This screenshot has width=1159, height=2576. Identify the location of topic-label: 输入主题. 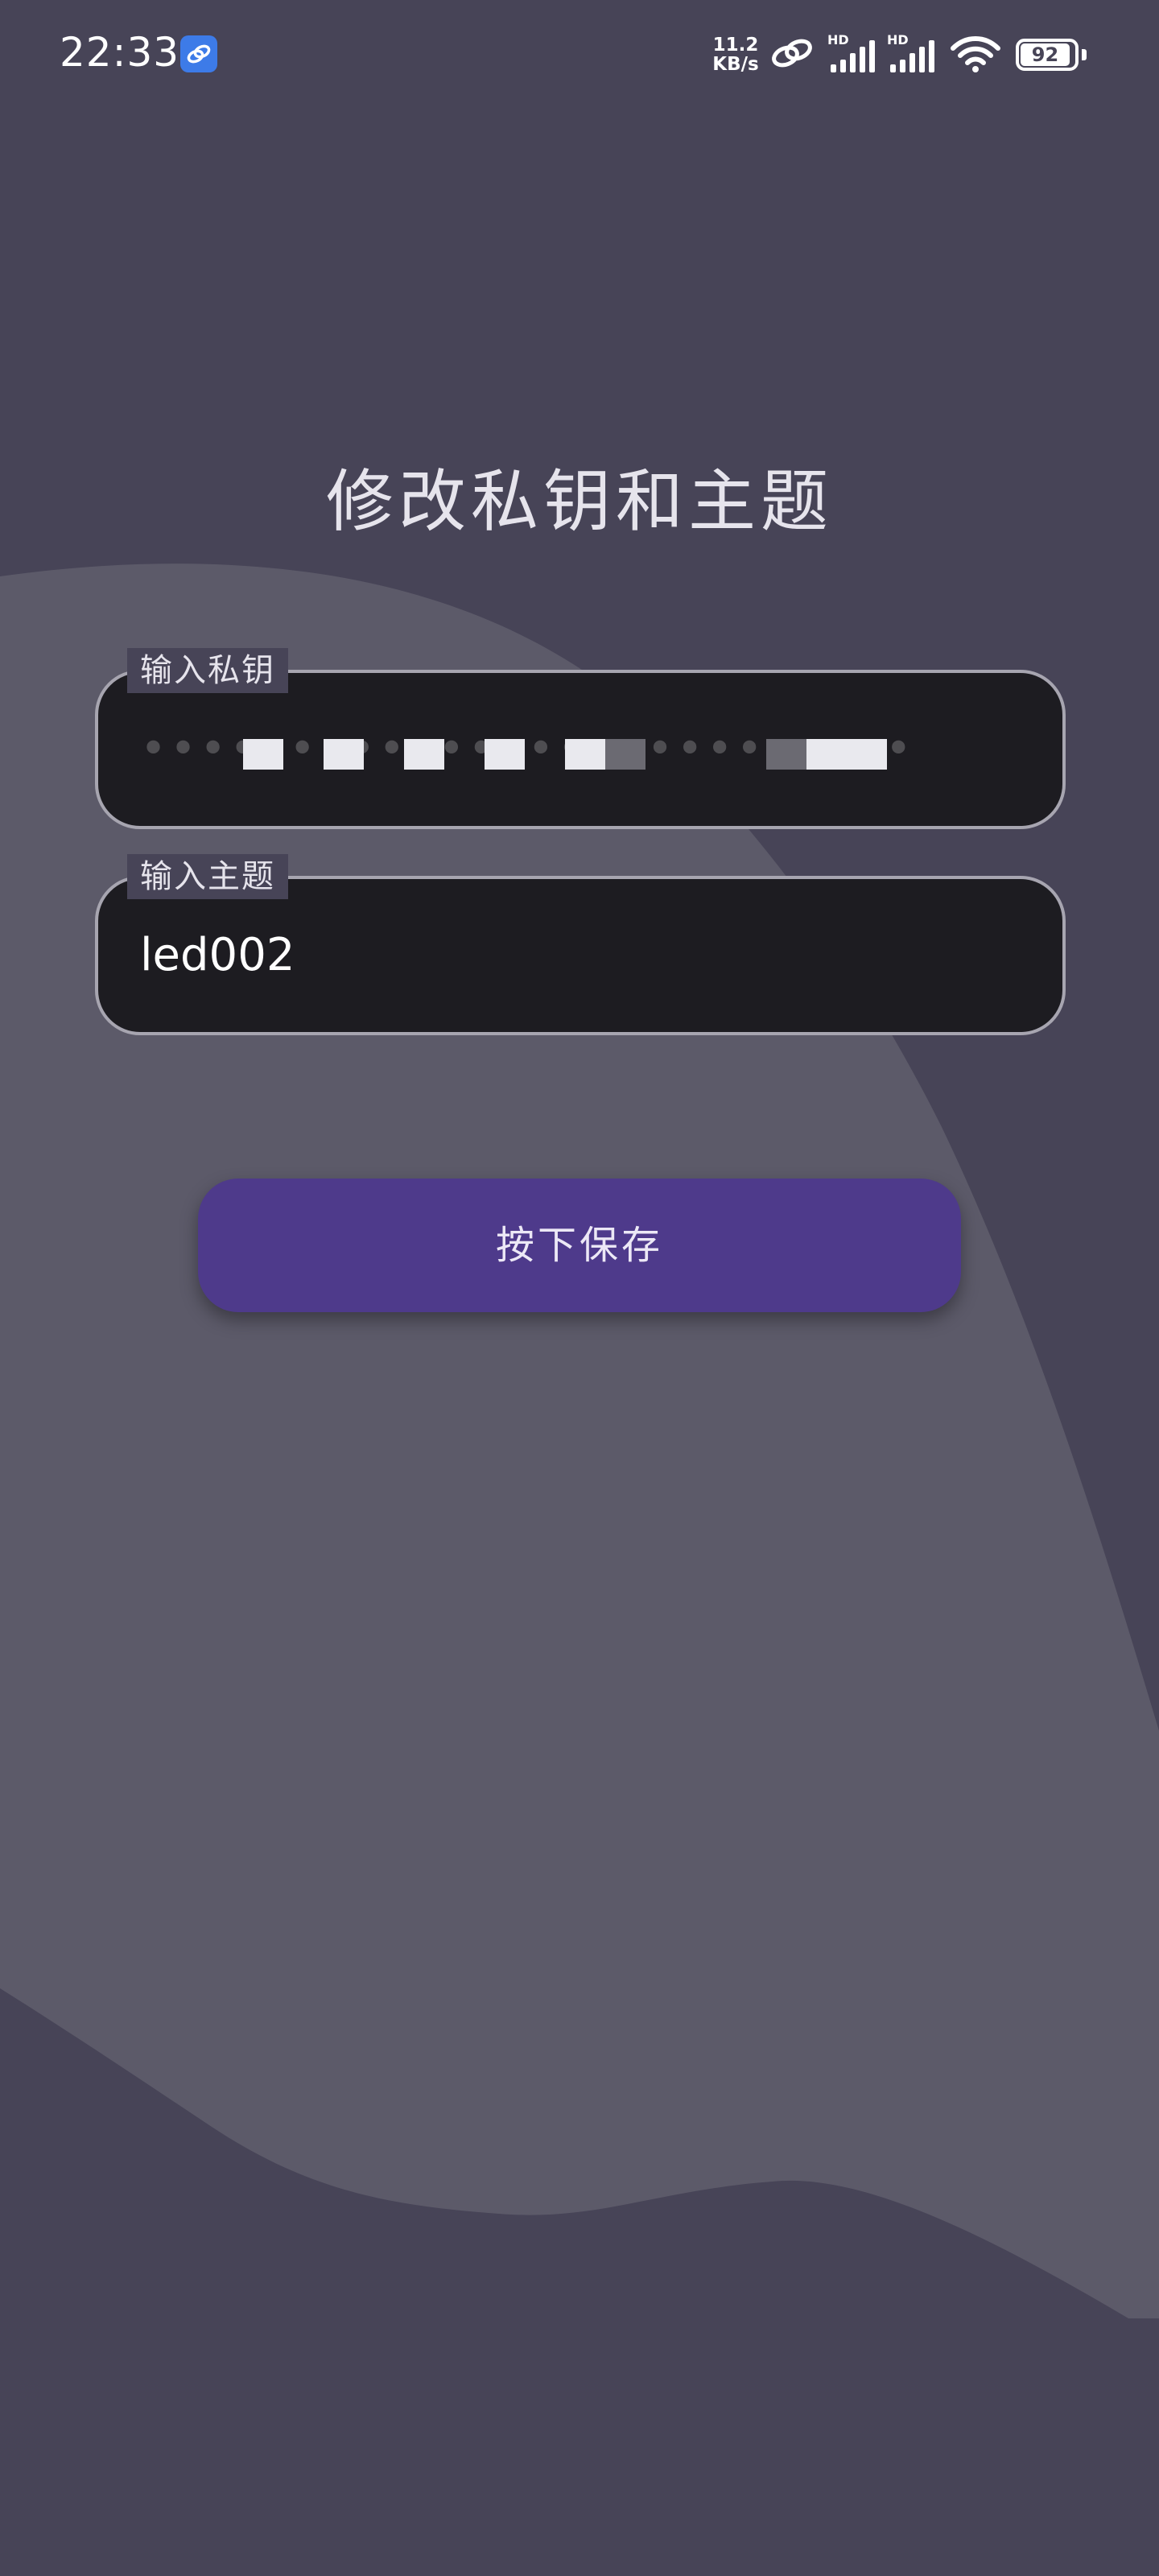
(207, 876).